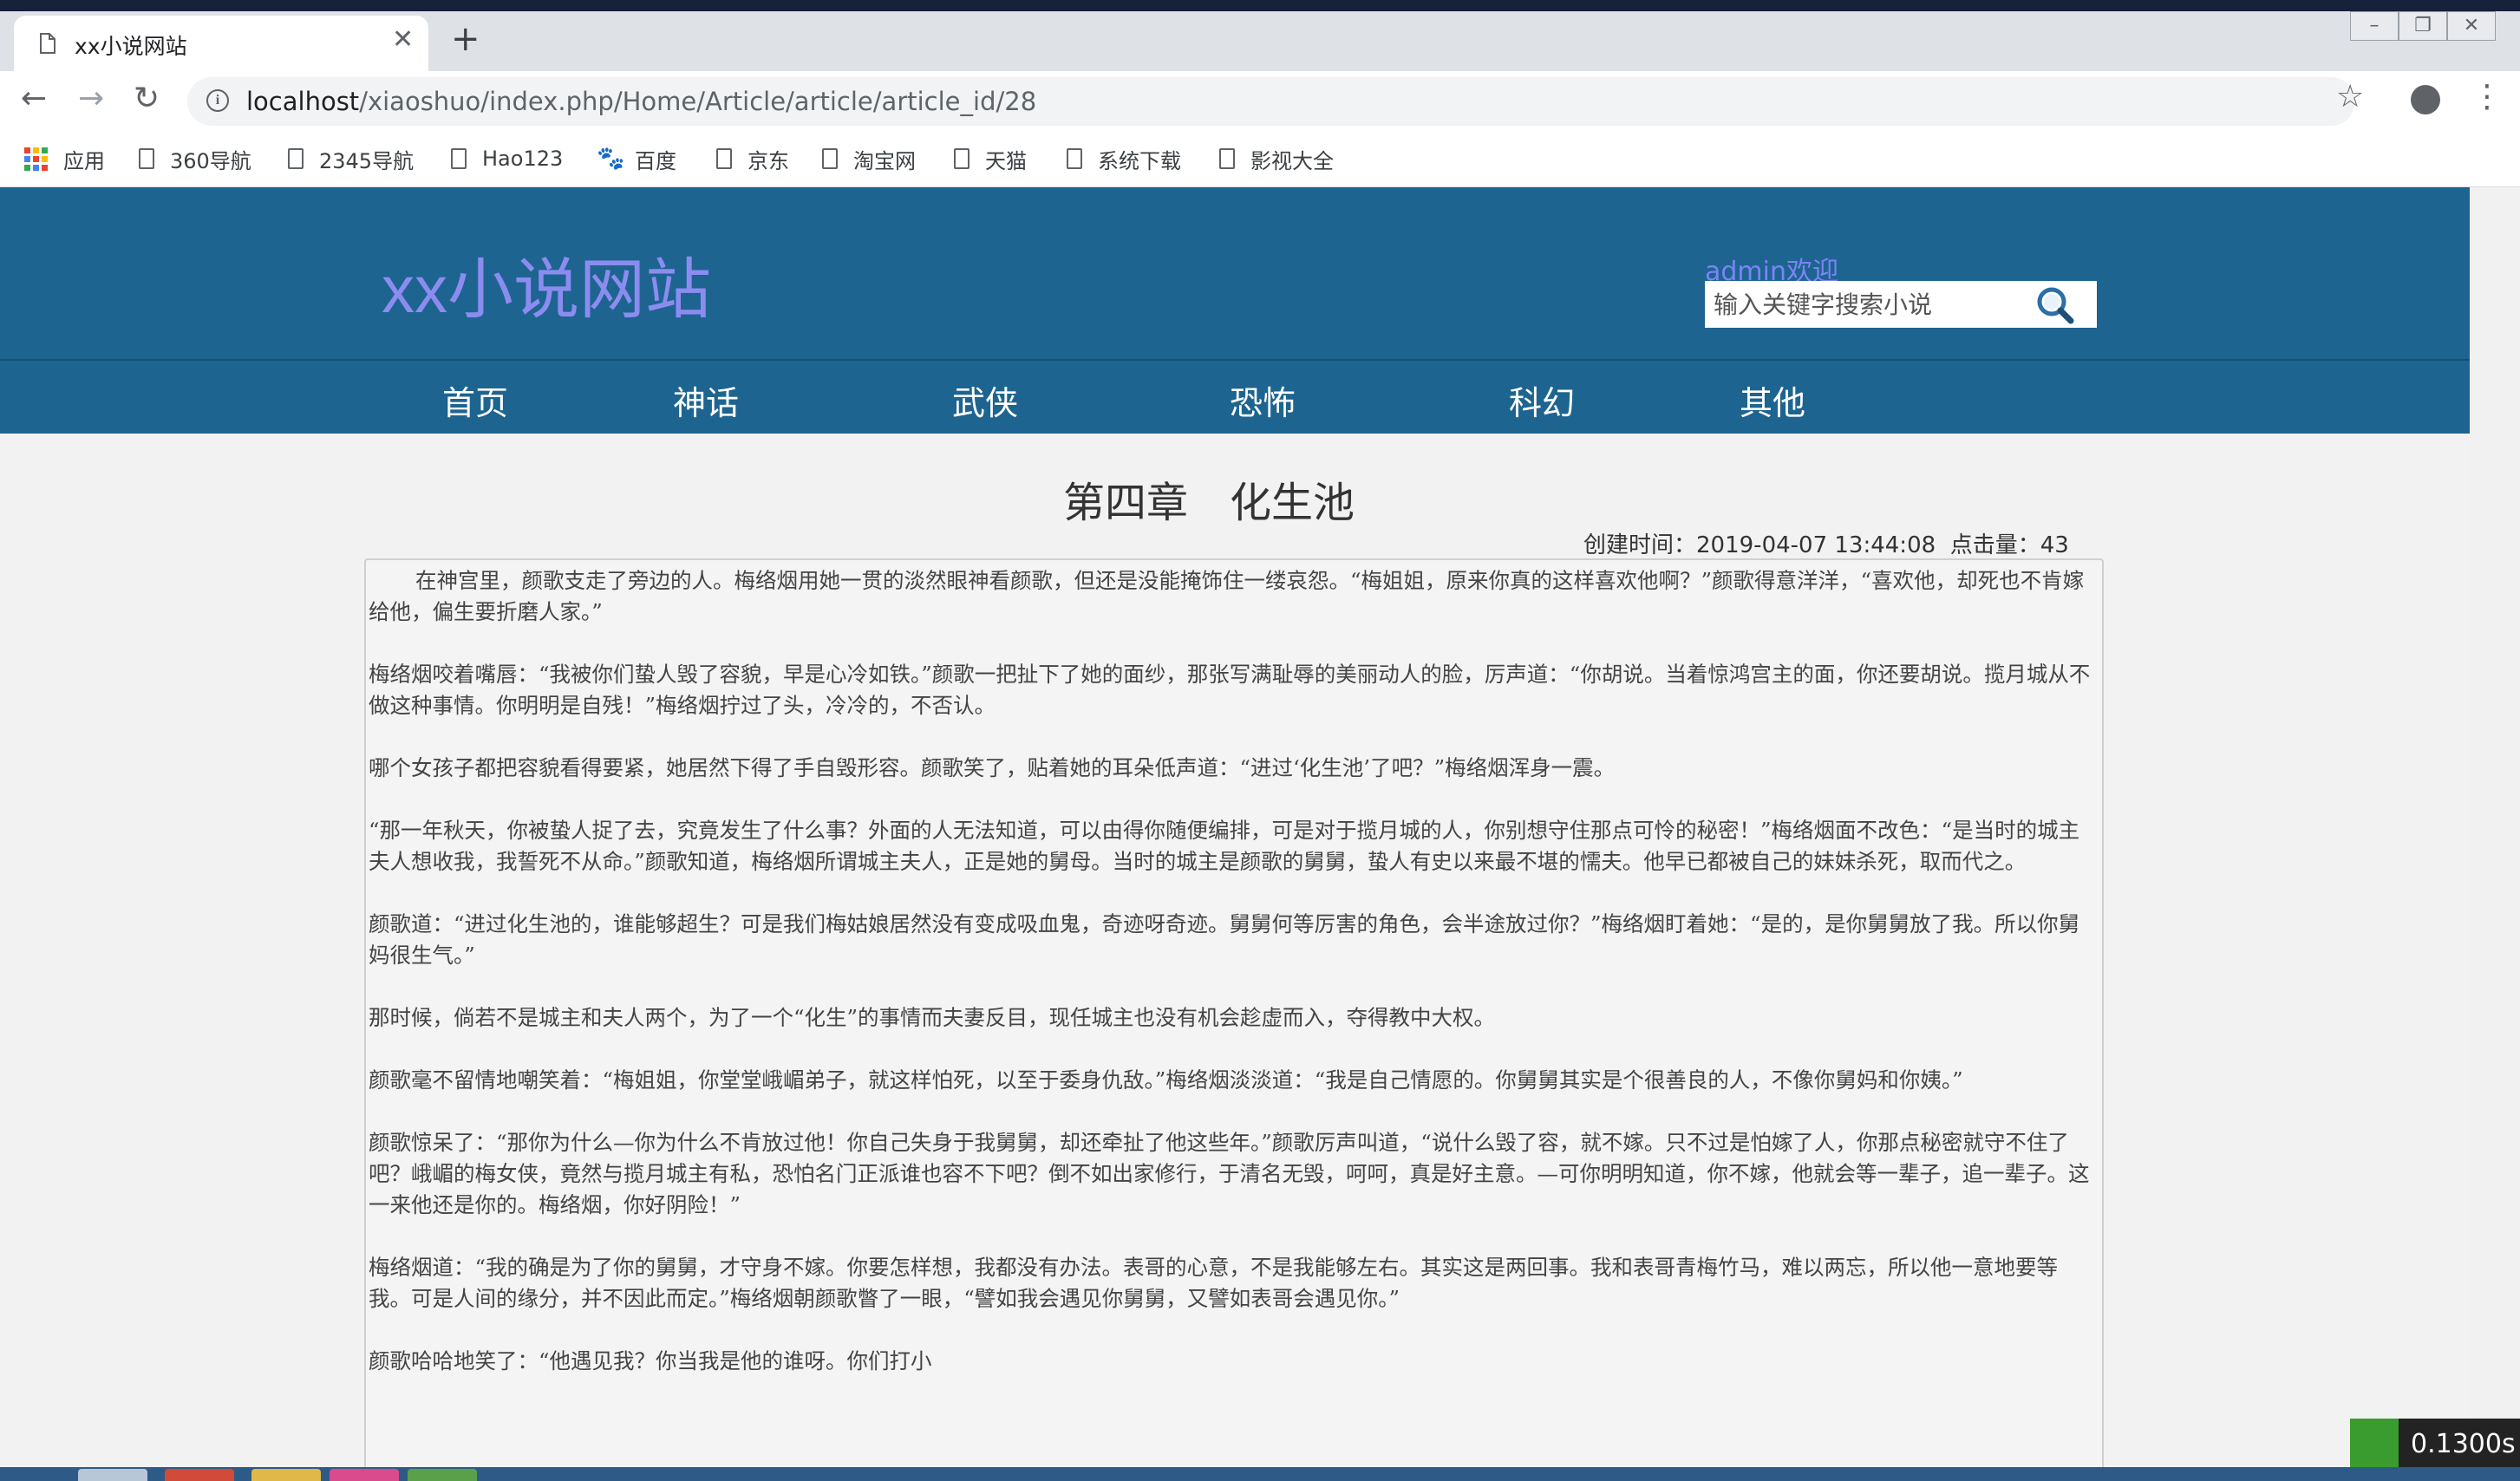 This screenshot has width=2520, height=1481. What do you see at coordinates (884, 160) in the screenshot?
I see `bookmark-label: 淘宝网` at bounding box center [884, 160].